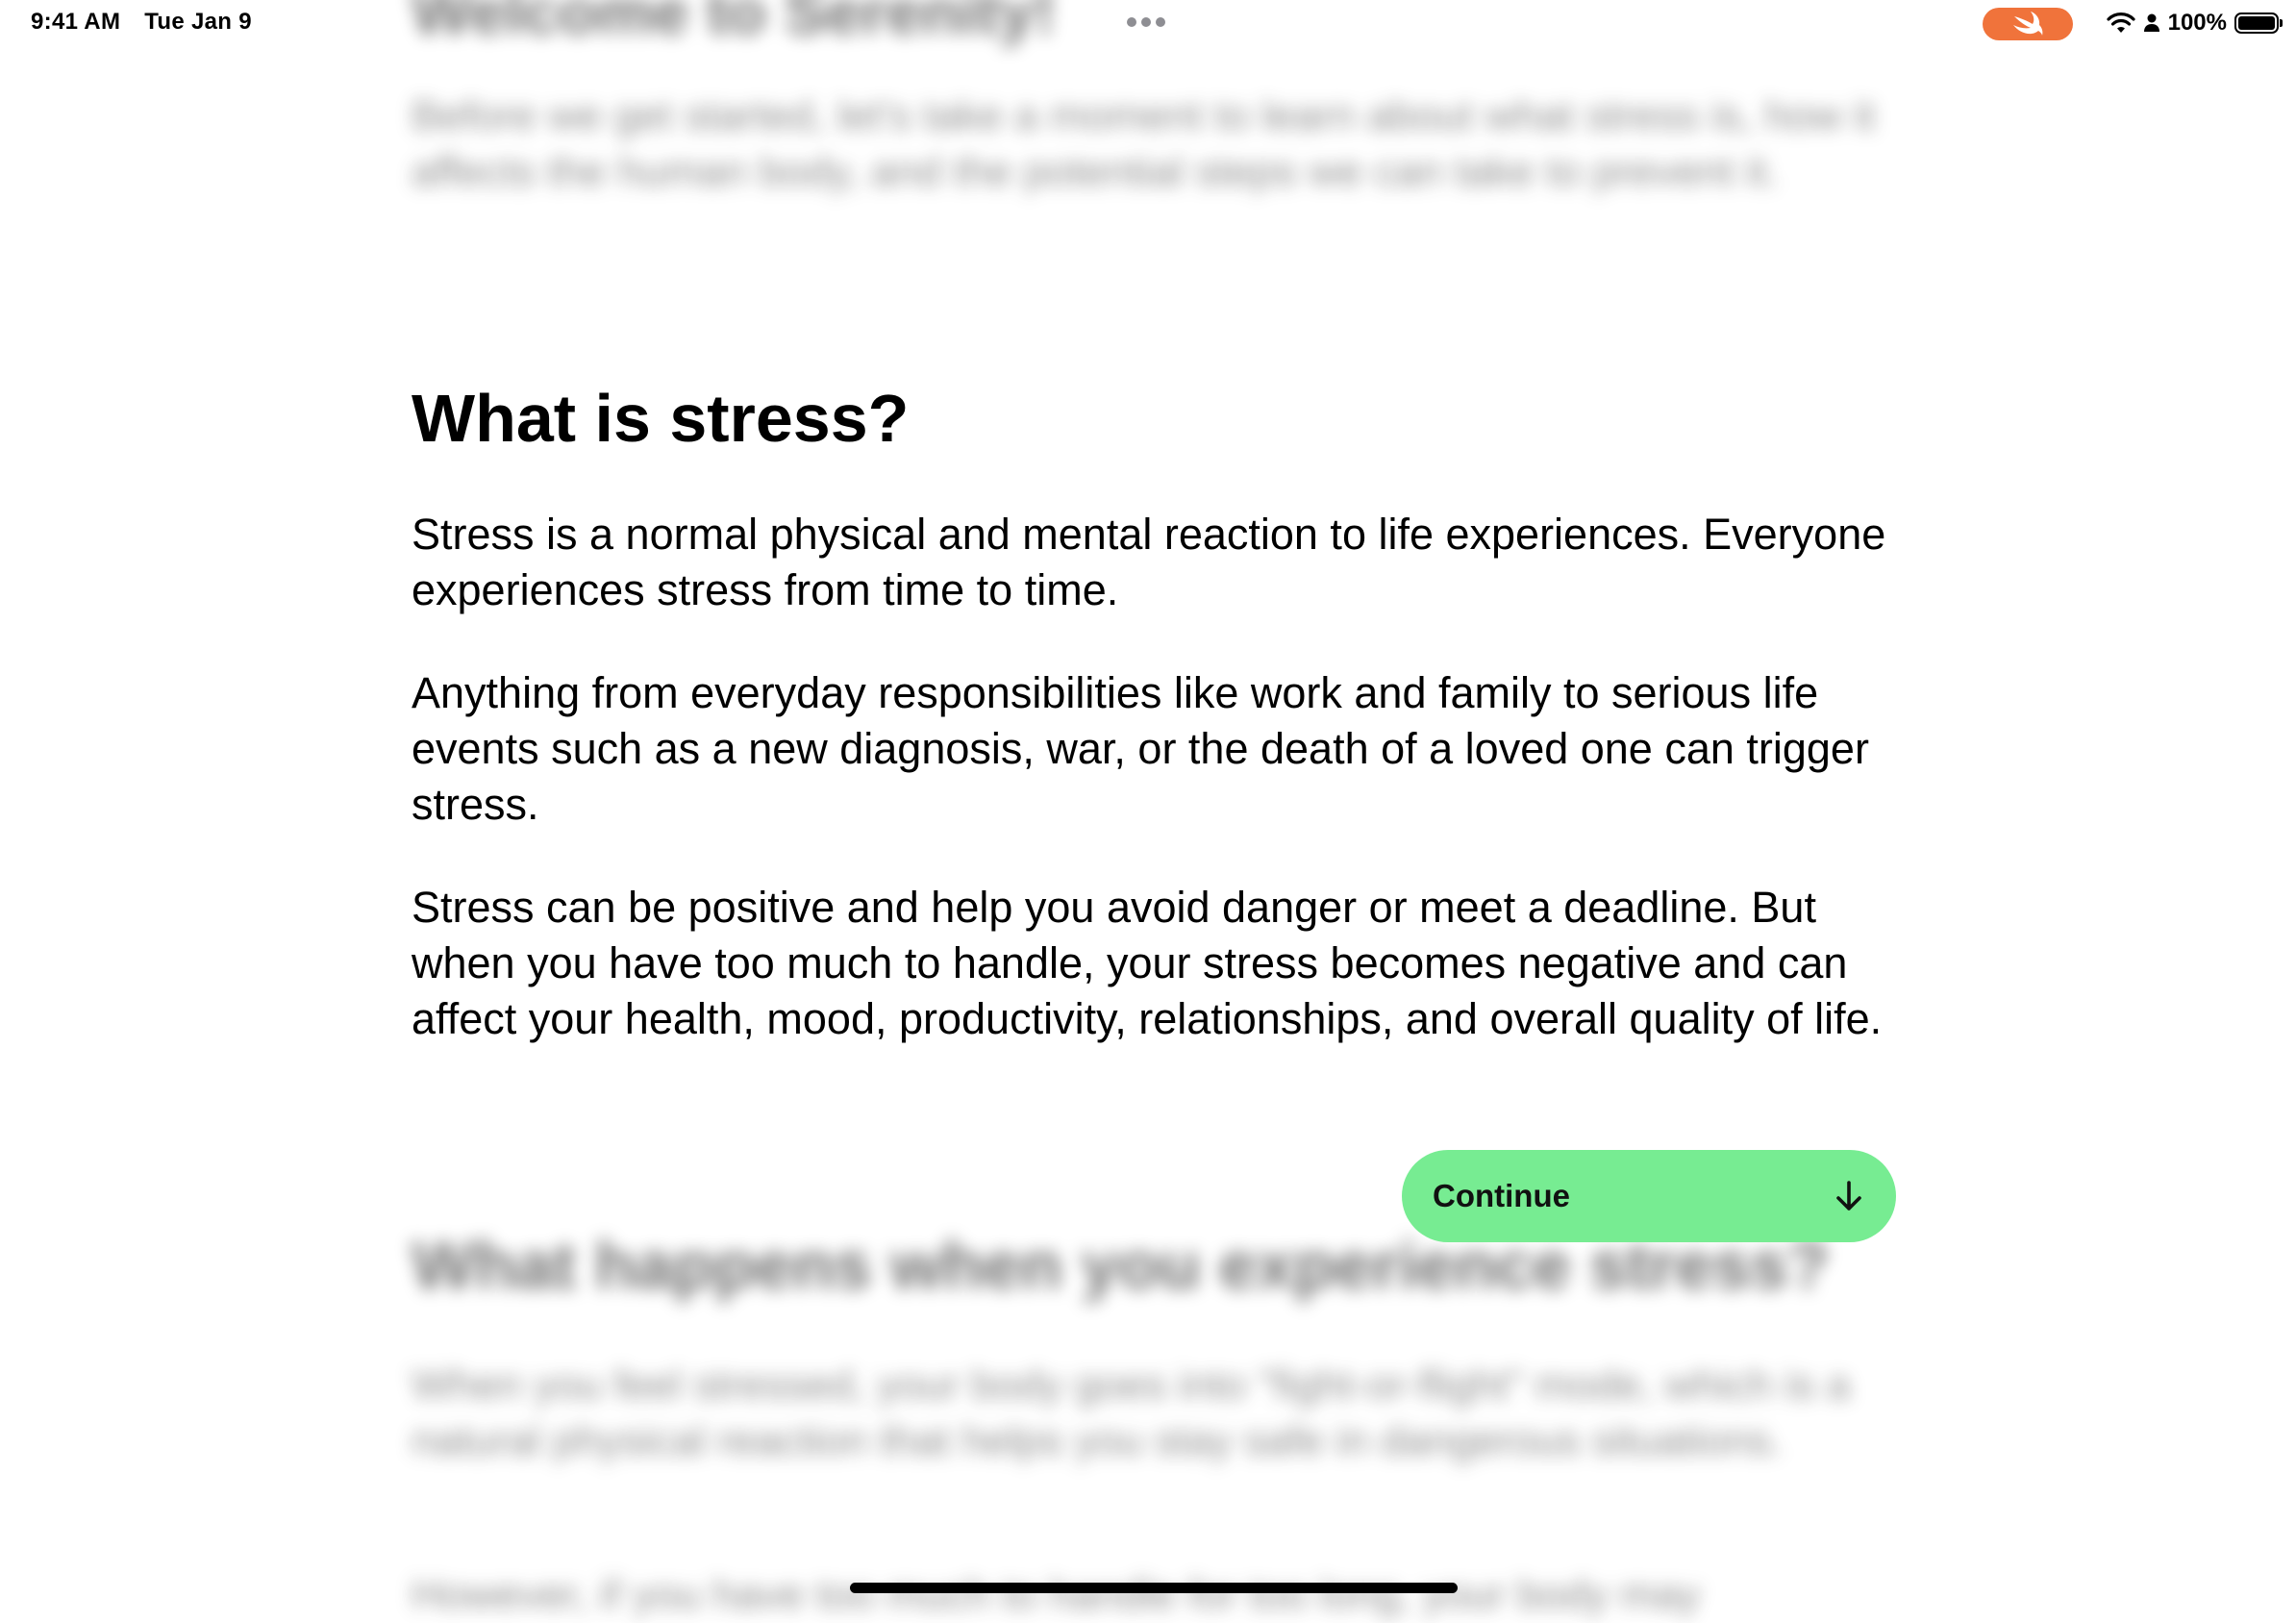 The height and width of the screenshot is (1623, 2296). Describe the element at coordinates (198, 22) in the screenshot. I see `status-date: Tue Jan 9` at that location.